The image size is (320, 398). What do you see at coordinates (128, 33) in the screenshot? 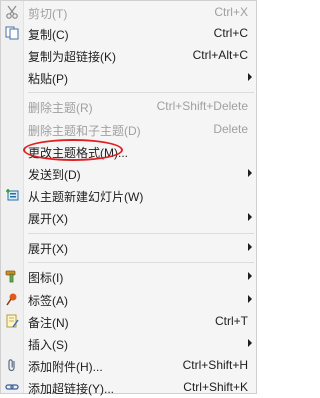
I see `menu-item-copy: 复制(C) Ctrl+C` at bounding box center [128, 33].